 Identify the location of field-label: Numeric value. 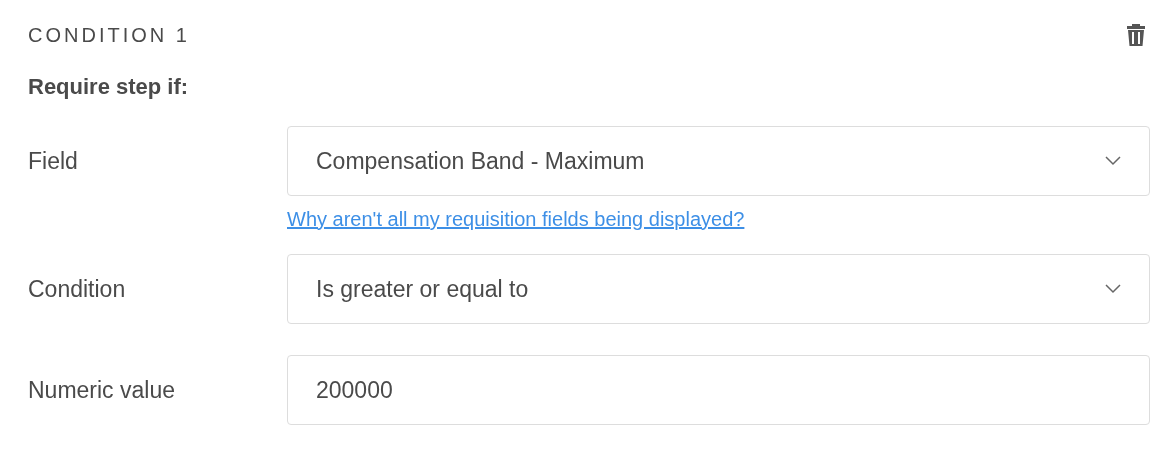
(102, 390).